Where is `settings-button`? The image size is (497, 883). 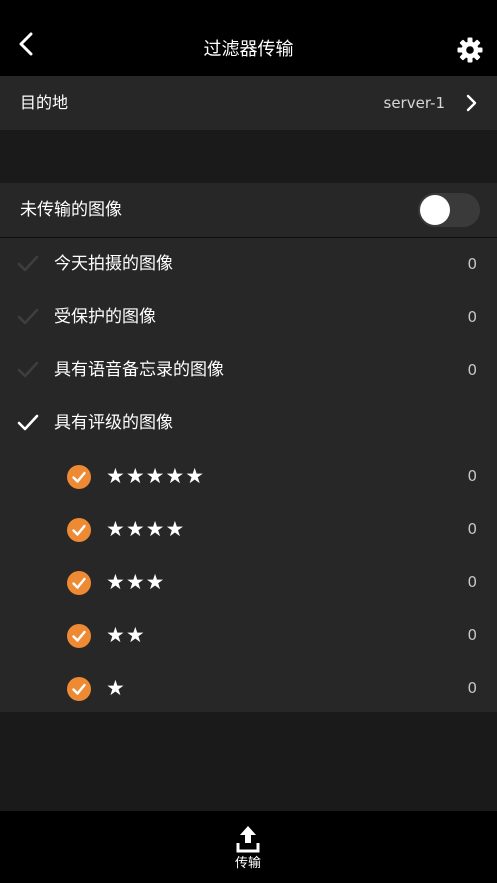
settings-button is located at coordinates (470, 50).